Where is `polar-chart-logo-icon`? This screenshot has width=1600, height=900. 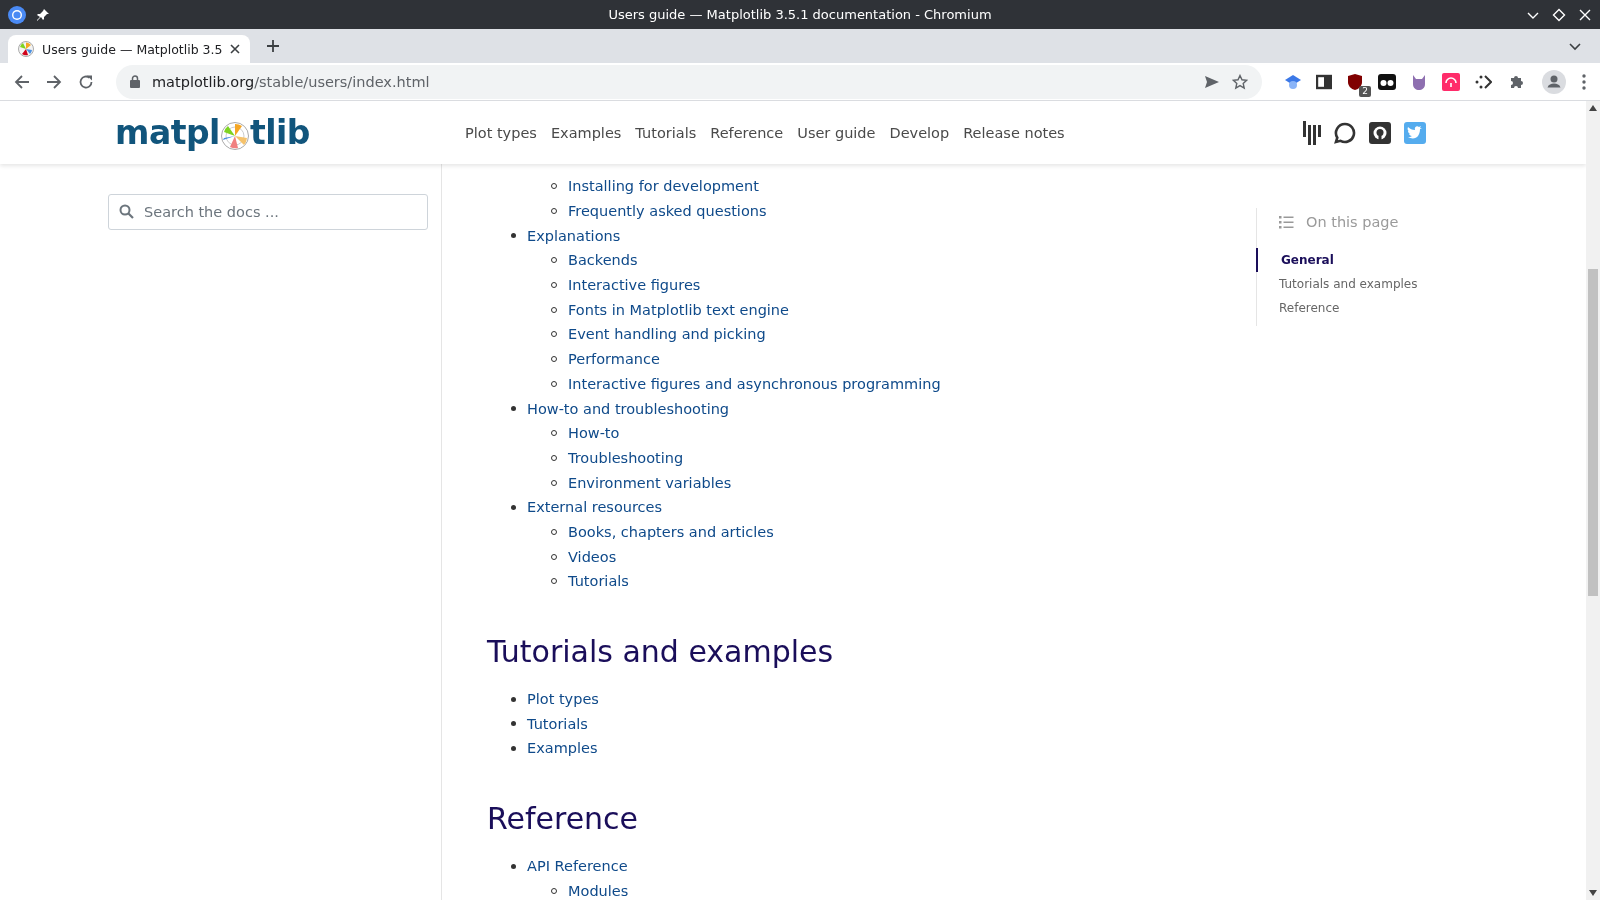
polar-chart-logo-icon is located at coordinates (234, 135).